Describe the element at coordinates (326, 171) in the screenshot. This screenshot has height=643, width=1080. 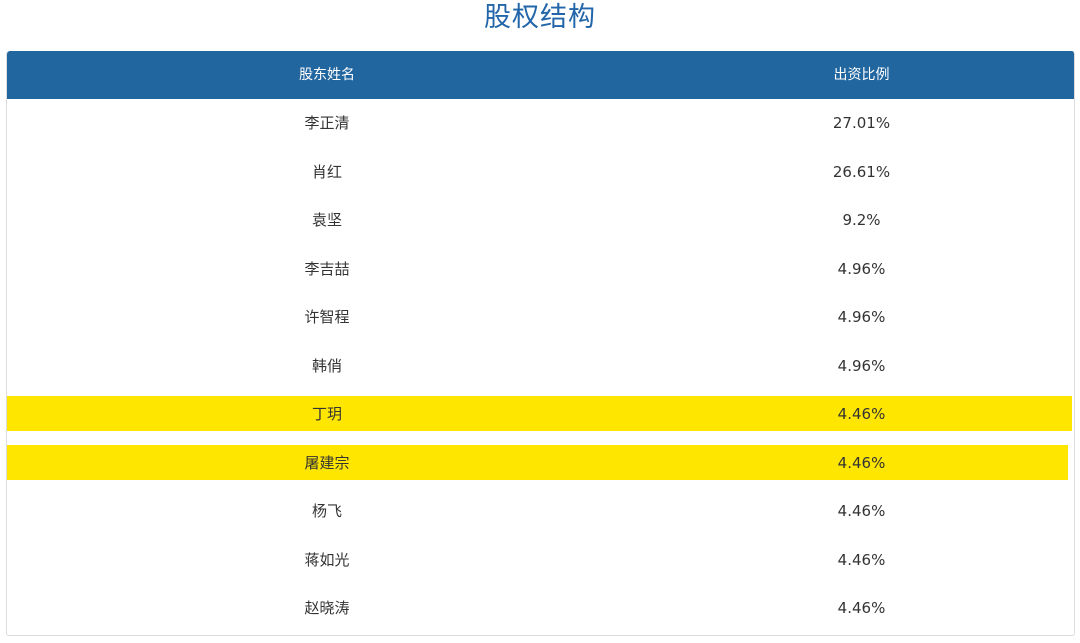
I see `cell-shareholder-name: 肖红` at that location.